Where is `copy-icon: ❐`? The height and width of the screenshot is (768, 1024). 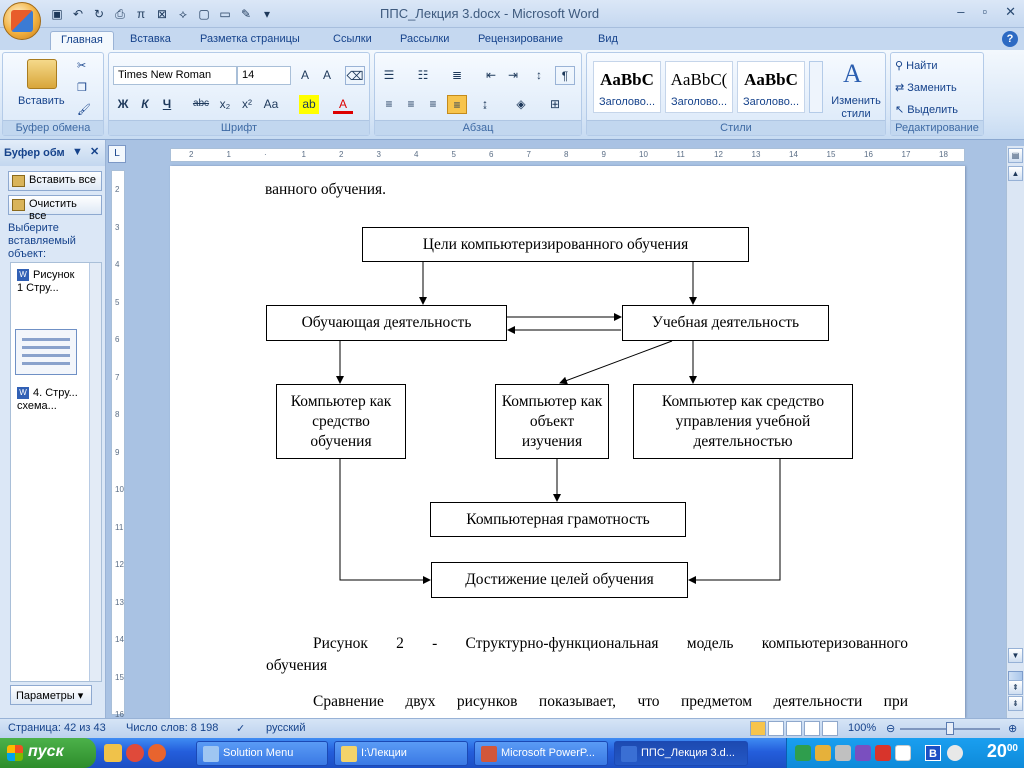 copy-icon: ❐ is located at coordinates (82, 87).